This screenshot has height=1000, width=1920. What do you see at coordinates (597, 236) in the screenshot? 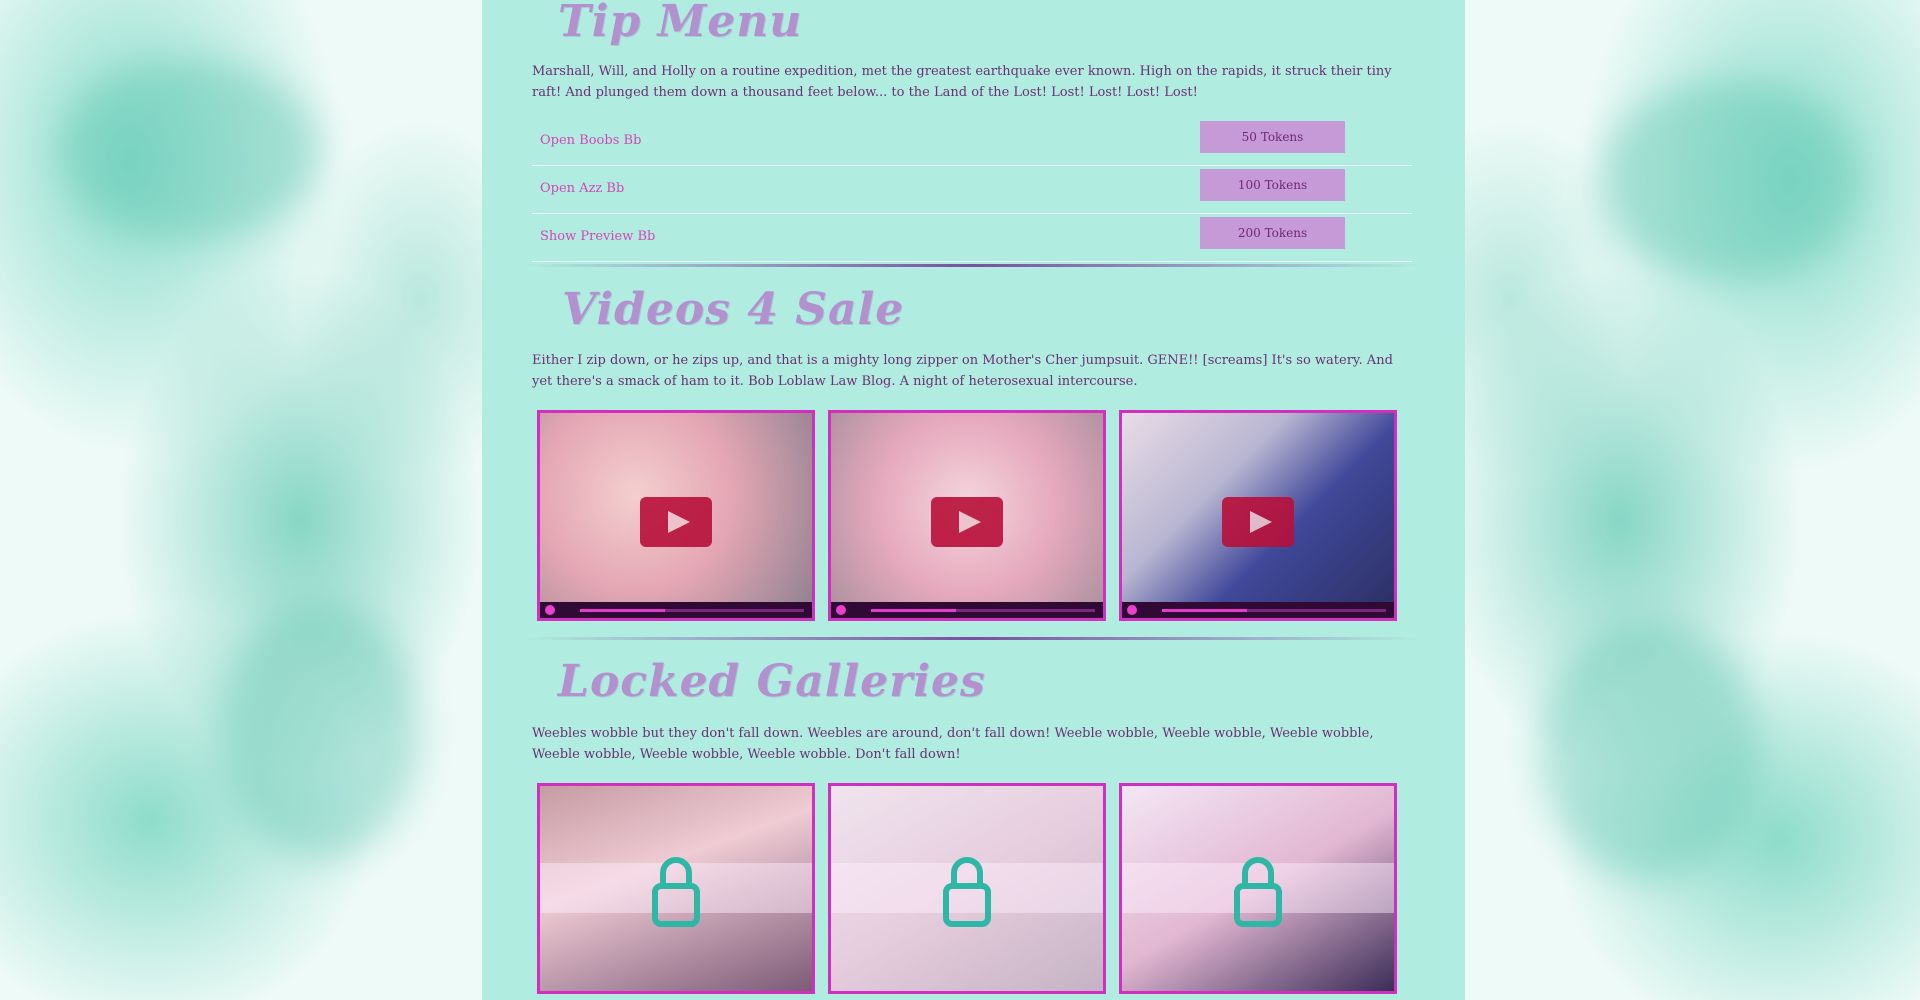
I see `tip-item-label: Show Preview Bb` at bounding box center [597, 236].